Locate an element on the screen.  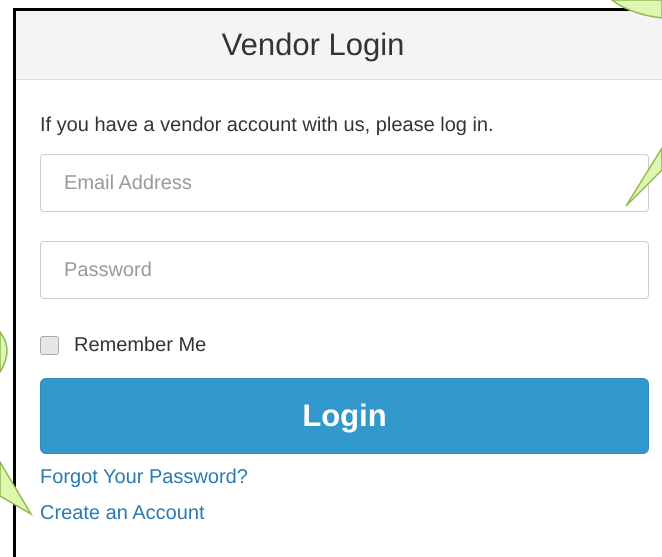
text-link: Create an Account is located at coordinates (122, 513).